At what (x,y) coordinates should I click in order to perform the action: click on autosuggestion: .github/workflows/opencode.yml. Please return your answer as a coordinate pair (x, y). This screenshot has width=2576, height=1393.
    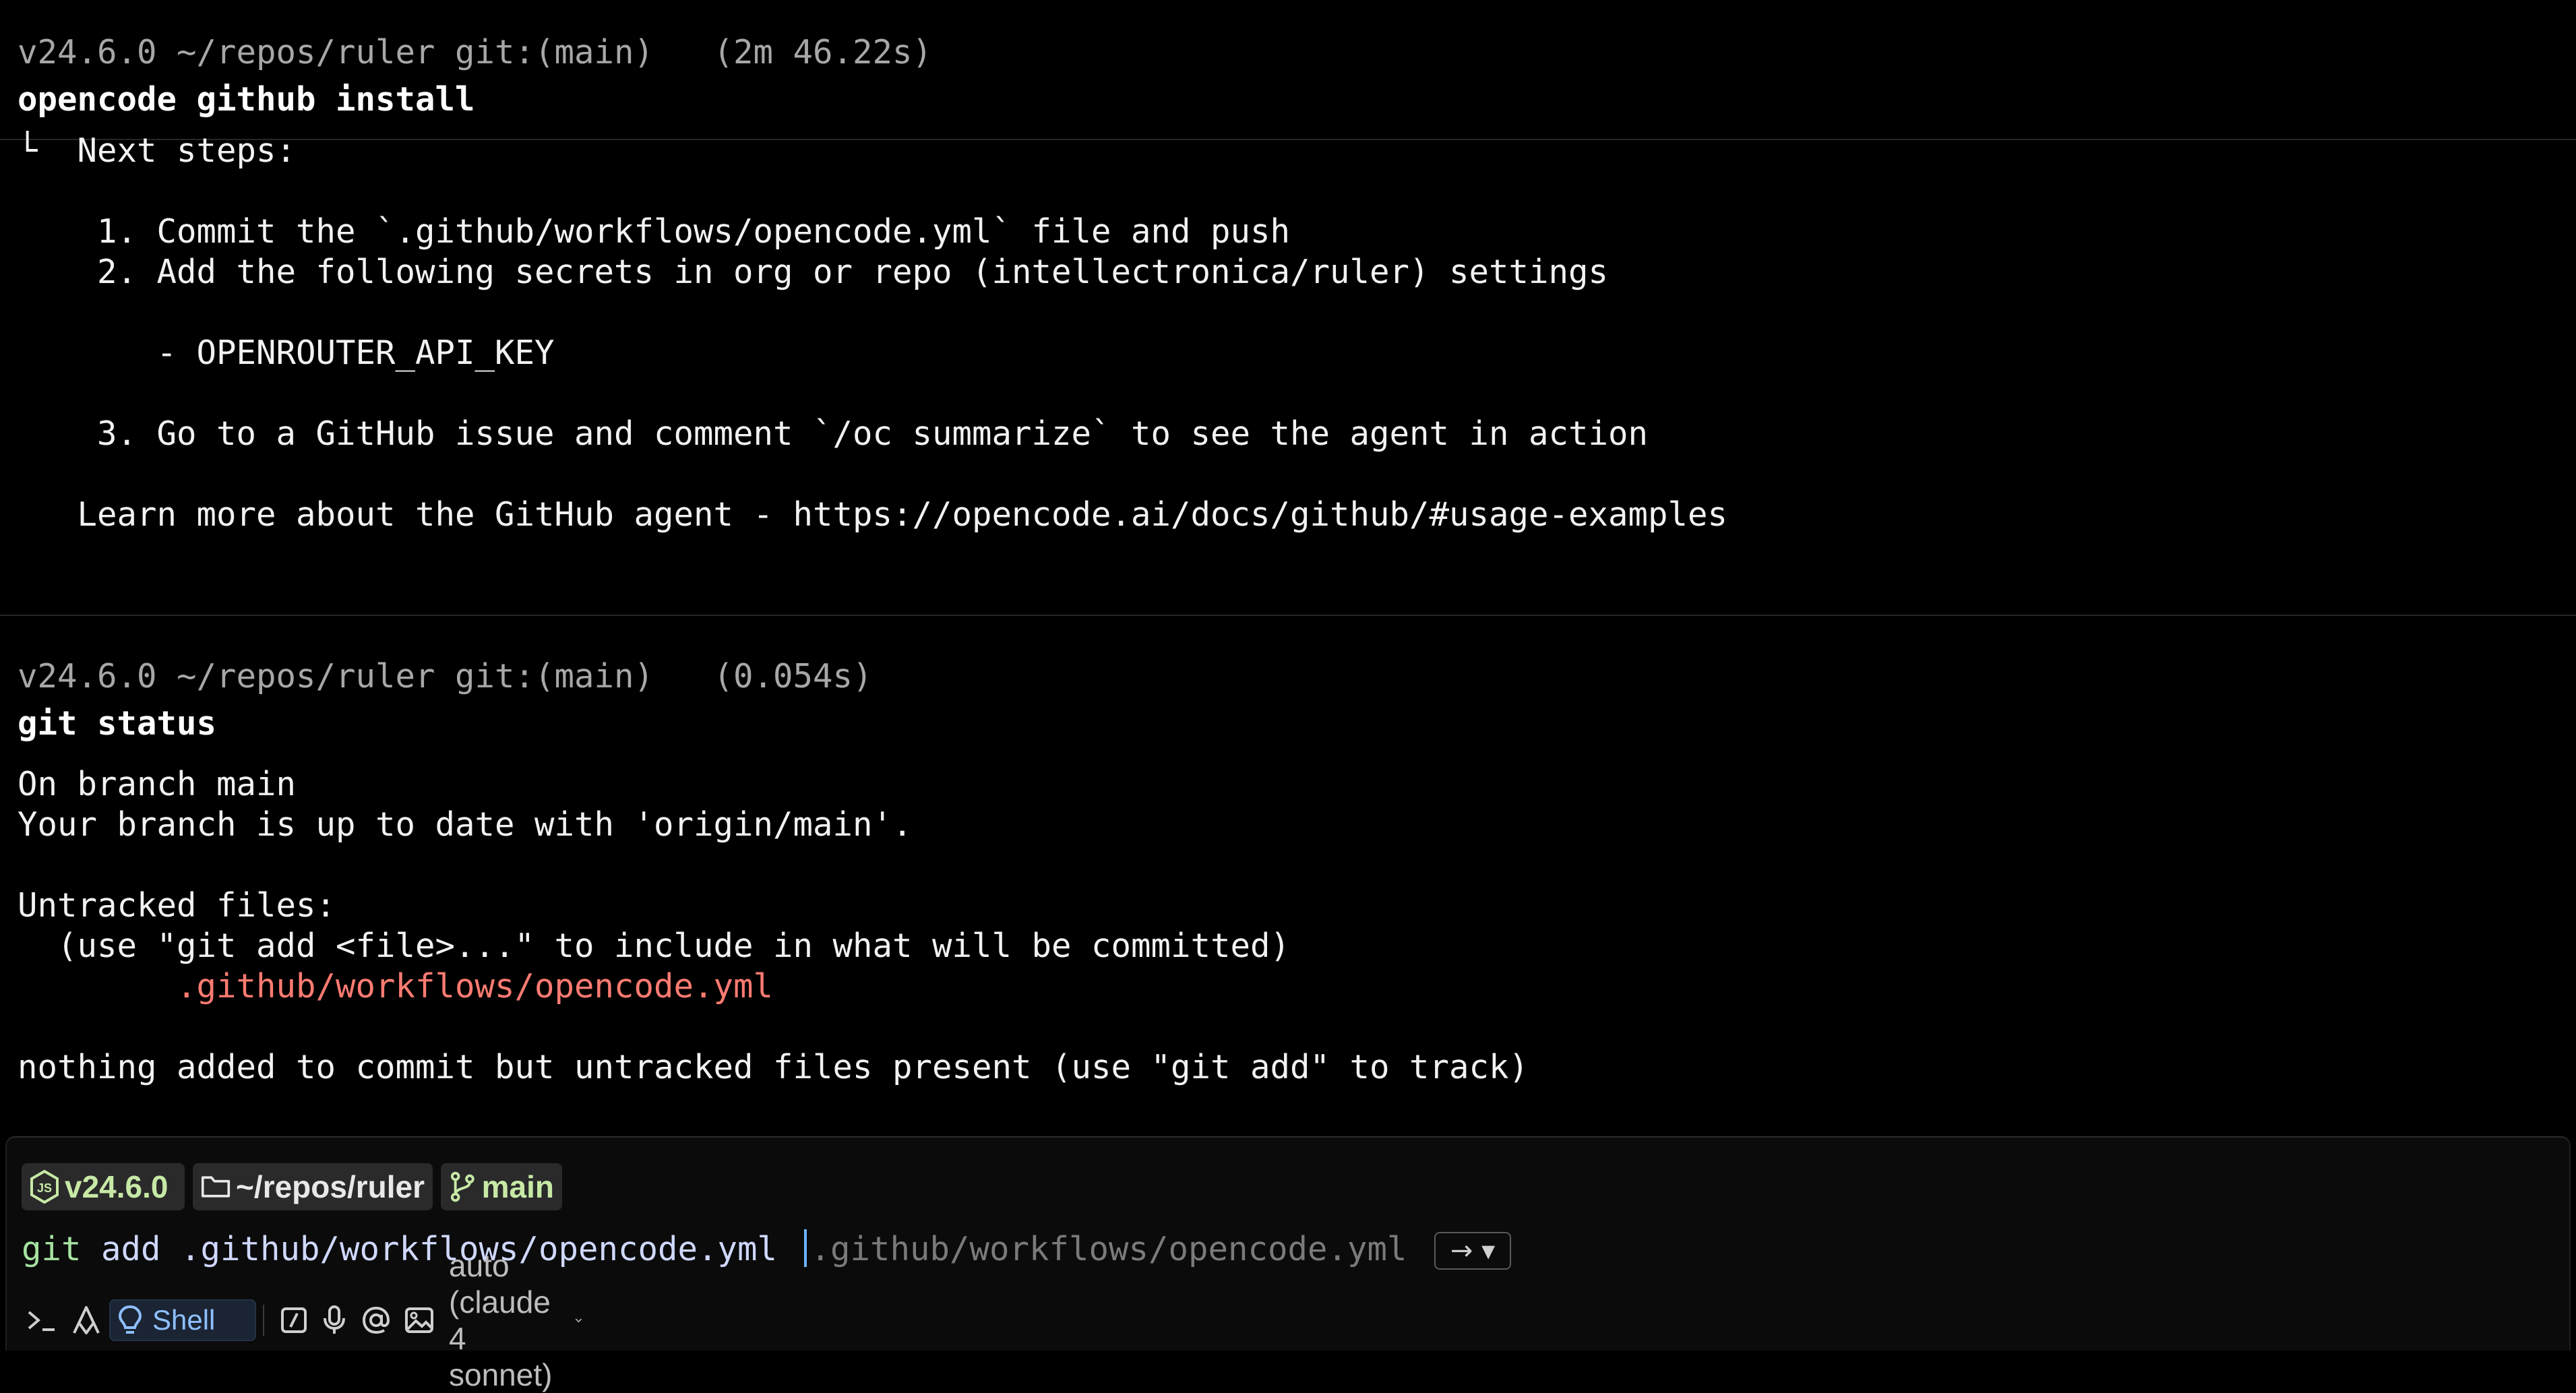
    Looking at the image, I should click on (1109, 1249).